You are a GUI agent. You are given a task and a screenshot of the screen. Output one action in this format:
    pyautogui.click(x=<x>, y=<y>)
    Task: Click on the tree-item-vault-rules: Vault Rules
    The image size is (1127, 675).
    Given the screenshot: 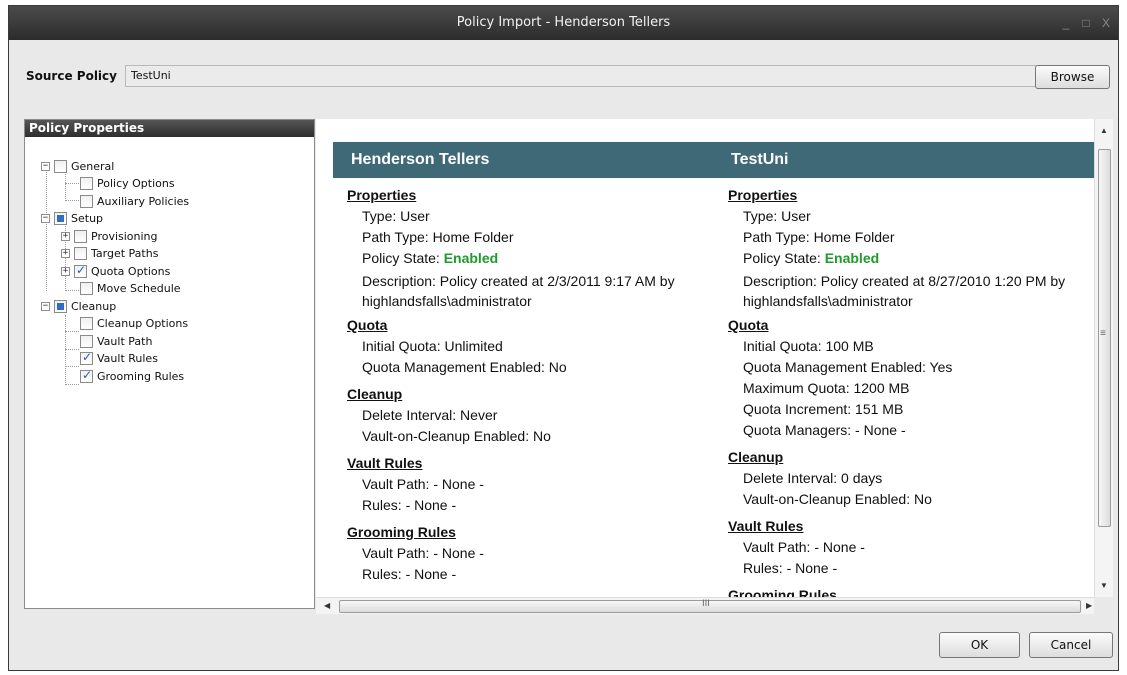 What is the action you would take?
    pyautogui.click(x=119, y=358)
    